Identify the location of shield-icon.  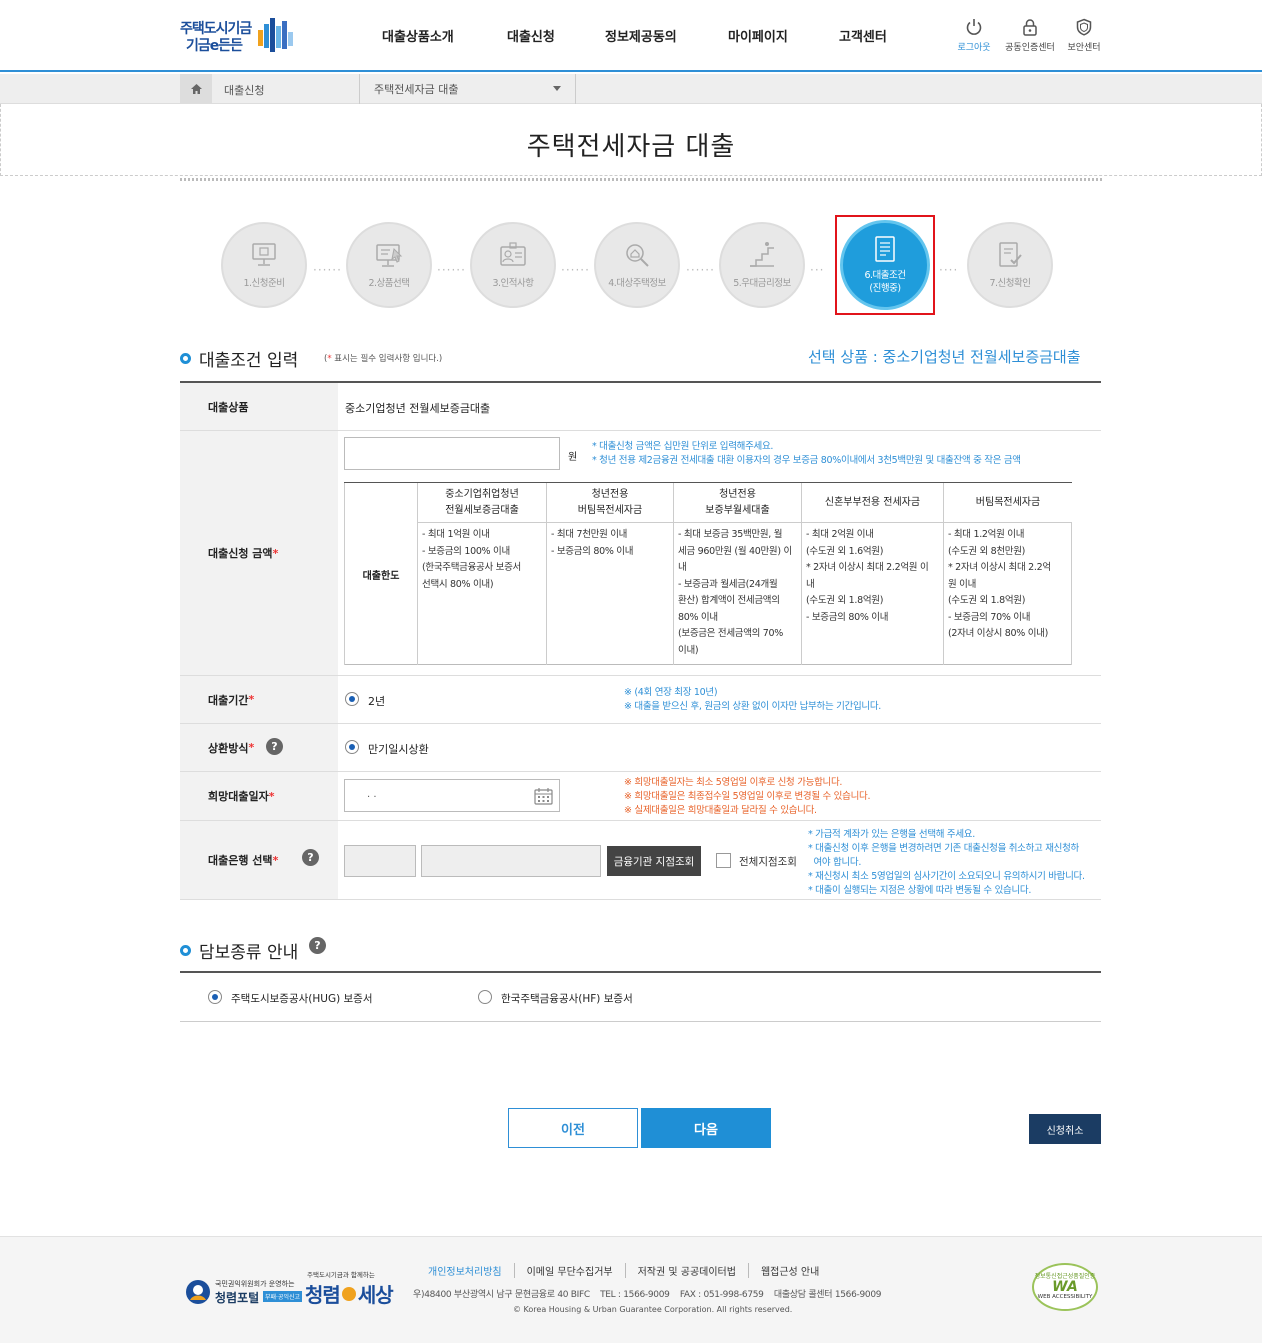
(1084, 27).